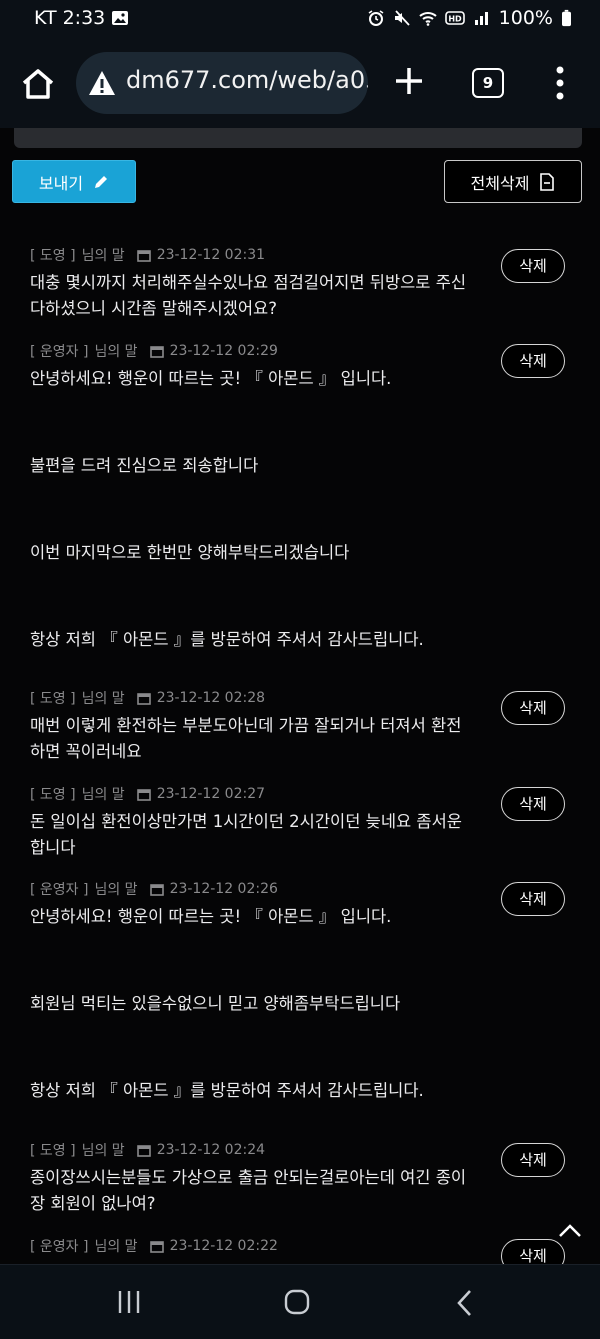 This screenshot has height=1339, width=600. What do you see at coordinates (144, 465) in the screenshot?
I see `message-paragraph: 불편을 드려 진심으로 죄송합니다` at bounding box center [144, 465].